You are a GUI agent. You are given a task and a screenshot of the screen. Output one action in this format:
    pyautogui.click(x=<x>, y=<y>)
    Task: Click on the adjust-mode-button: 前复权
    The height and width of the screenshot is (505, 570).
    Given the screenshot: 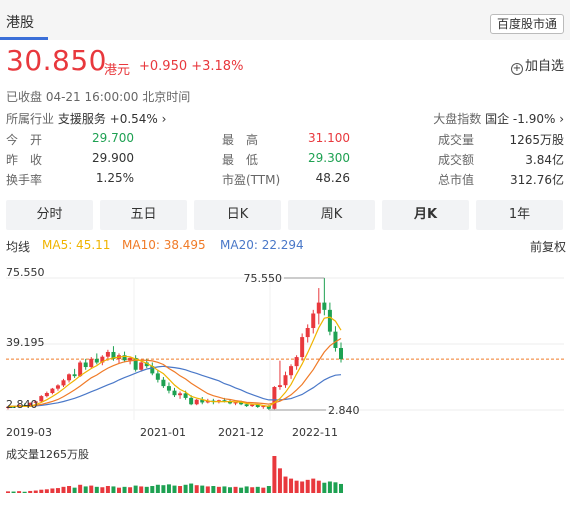 What is the action you would take?
    pyautogui.click(x=548, y=246)
    